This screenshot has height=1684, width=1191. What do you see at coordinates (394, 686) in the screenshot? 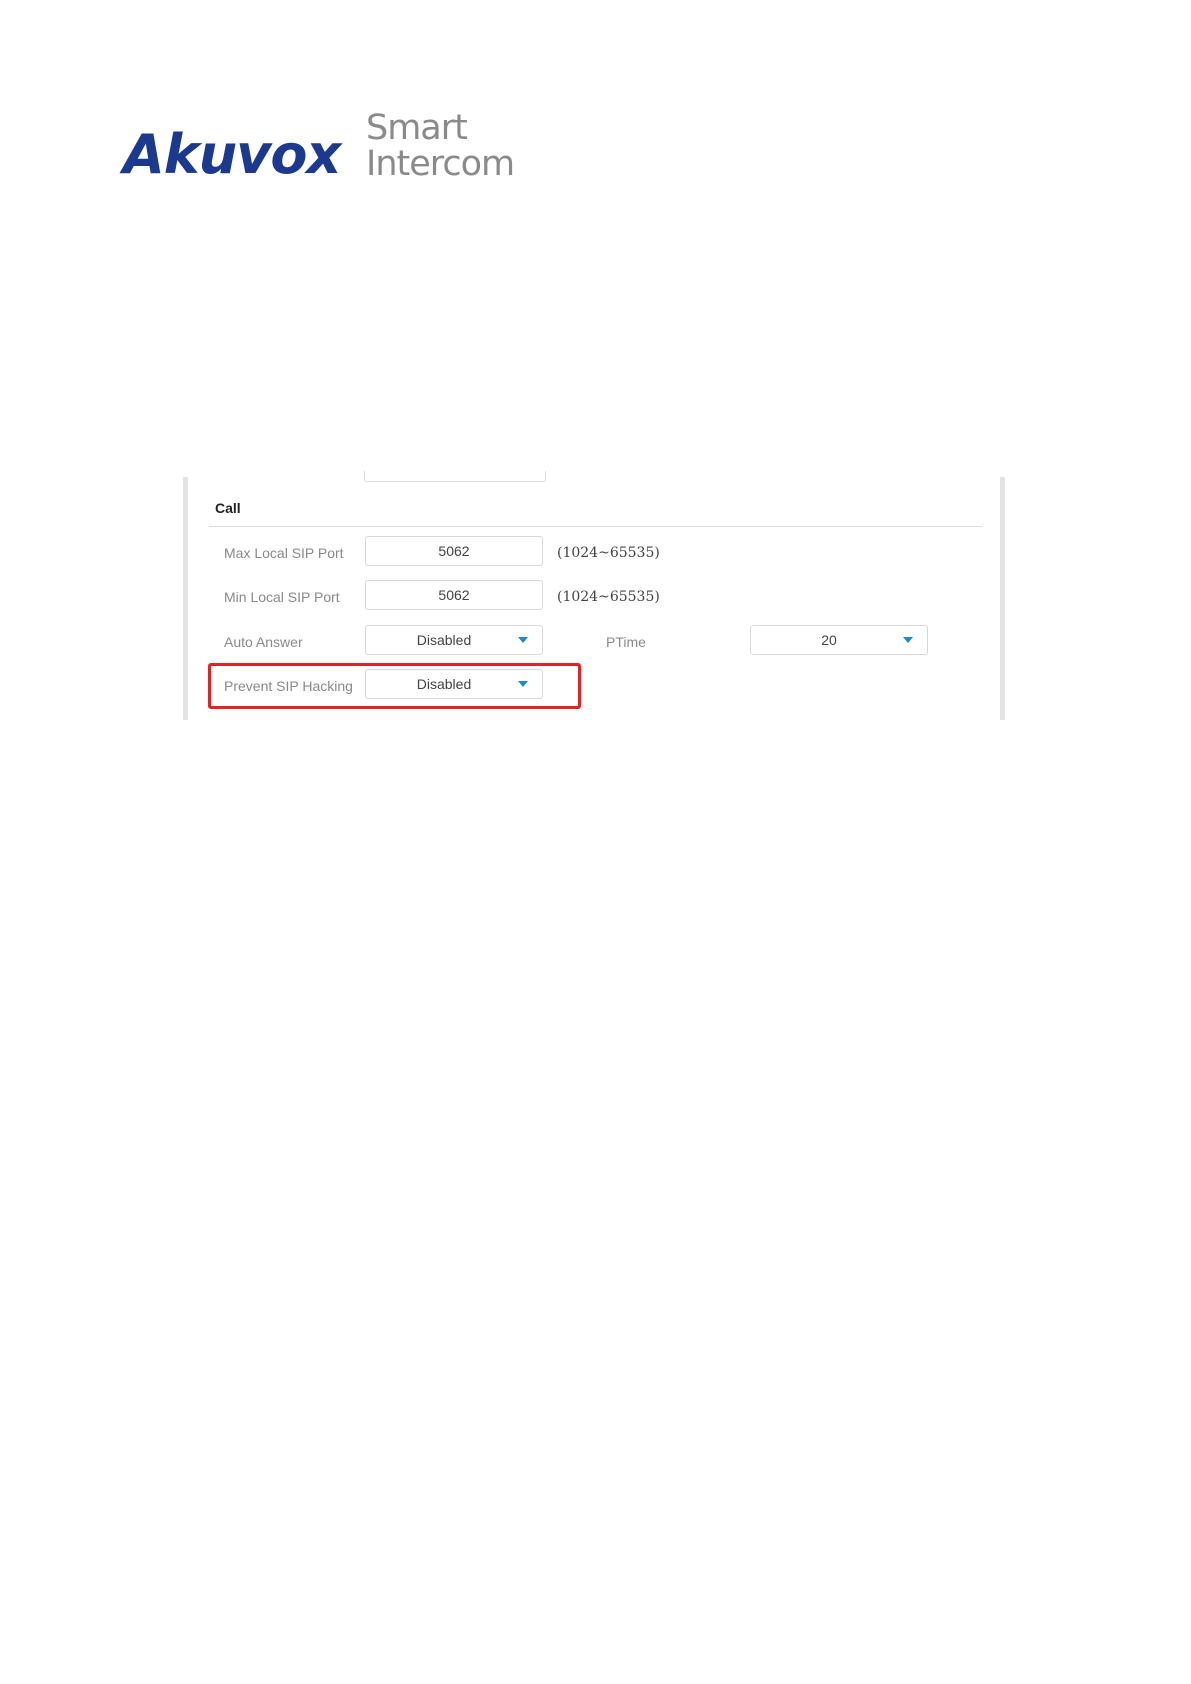
I see `highlight-box` at bounding box center [394, 686].